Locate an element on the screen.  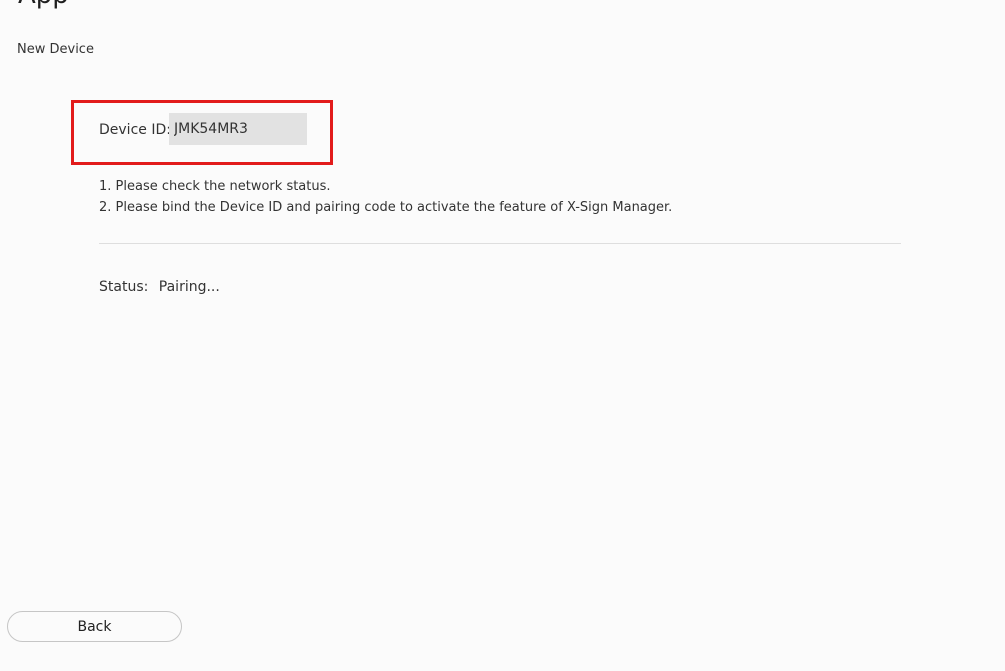
partial-app-title: App is located at coordinates (43, 4).